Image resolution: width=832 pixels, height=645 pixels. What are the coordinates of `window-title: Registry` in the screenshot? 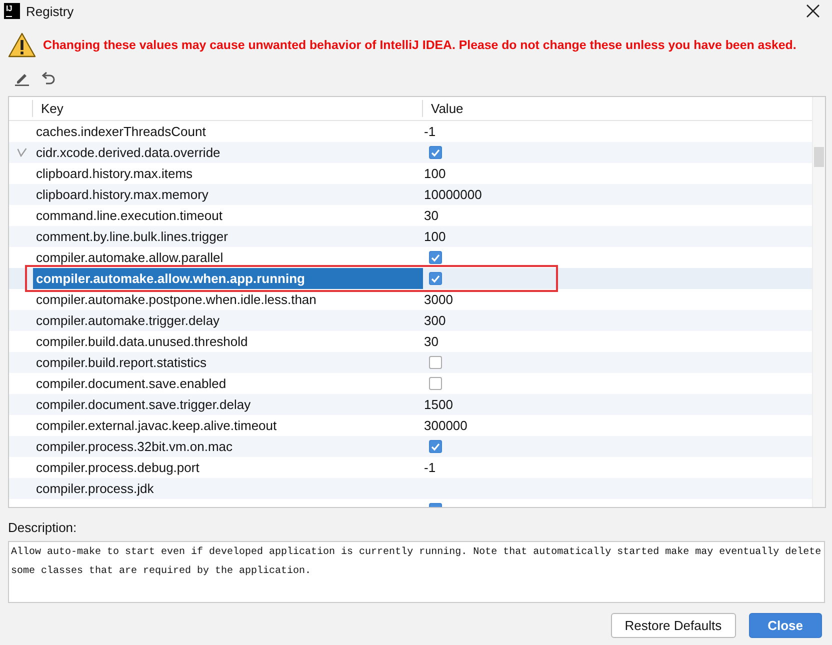 It's located at (50, 11).